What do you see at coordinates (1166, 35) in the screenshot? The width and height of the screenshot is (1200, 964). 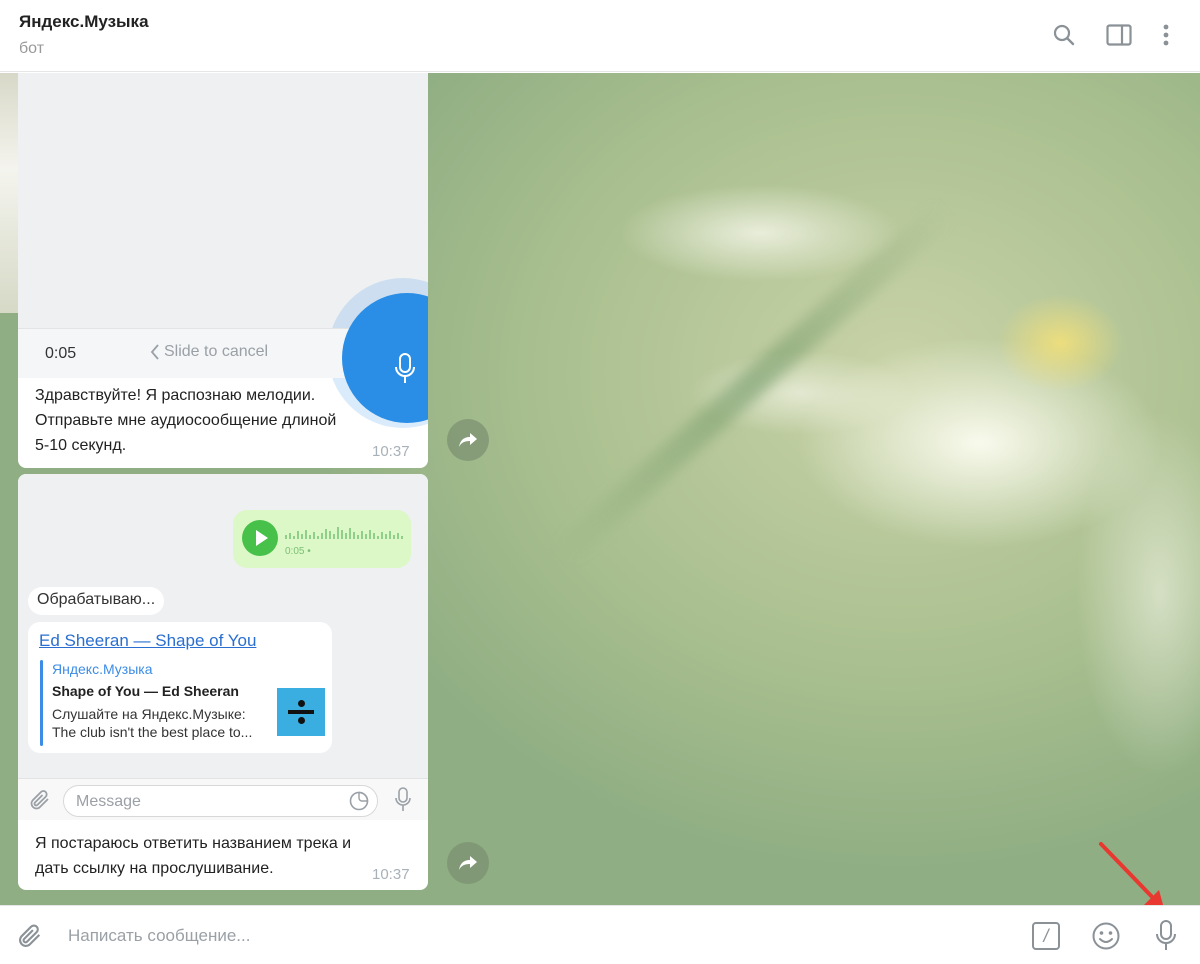 I see `more-vertical-icon` at bounding box center [1166, 35].